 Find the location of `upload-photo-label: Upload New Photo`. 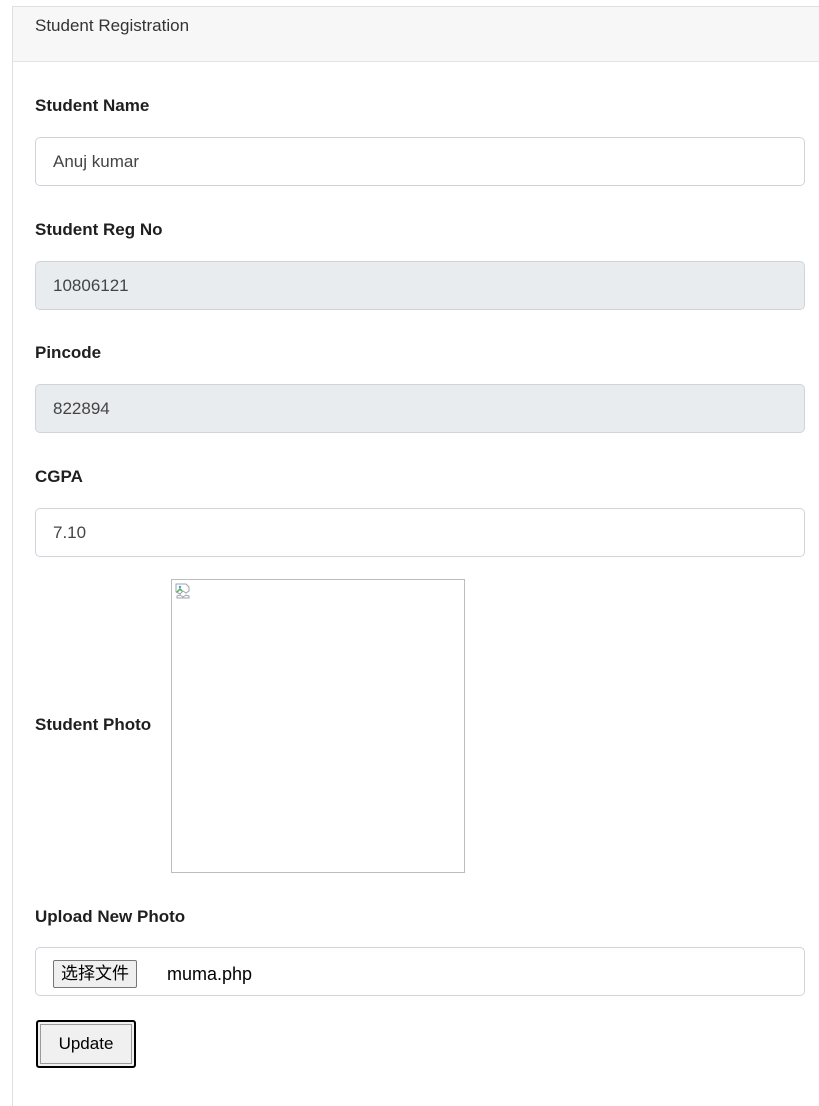

upload-photo-label: Upload New Photo is located at coordinates (110, 916).